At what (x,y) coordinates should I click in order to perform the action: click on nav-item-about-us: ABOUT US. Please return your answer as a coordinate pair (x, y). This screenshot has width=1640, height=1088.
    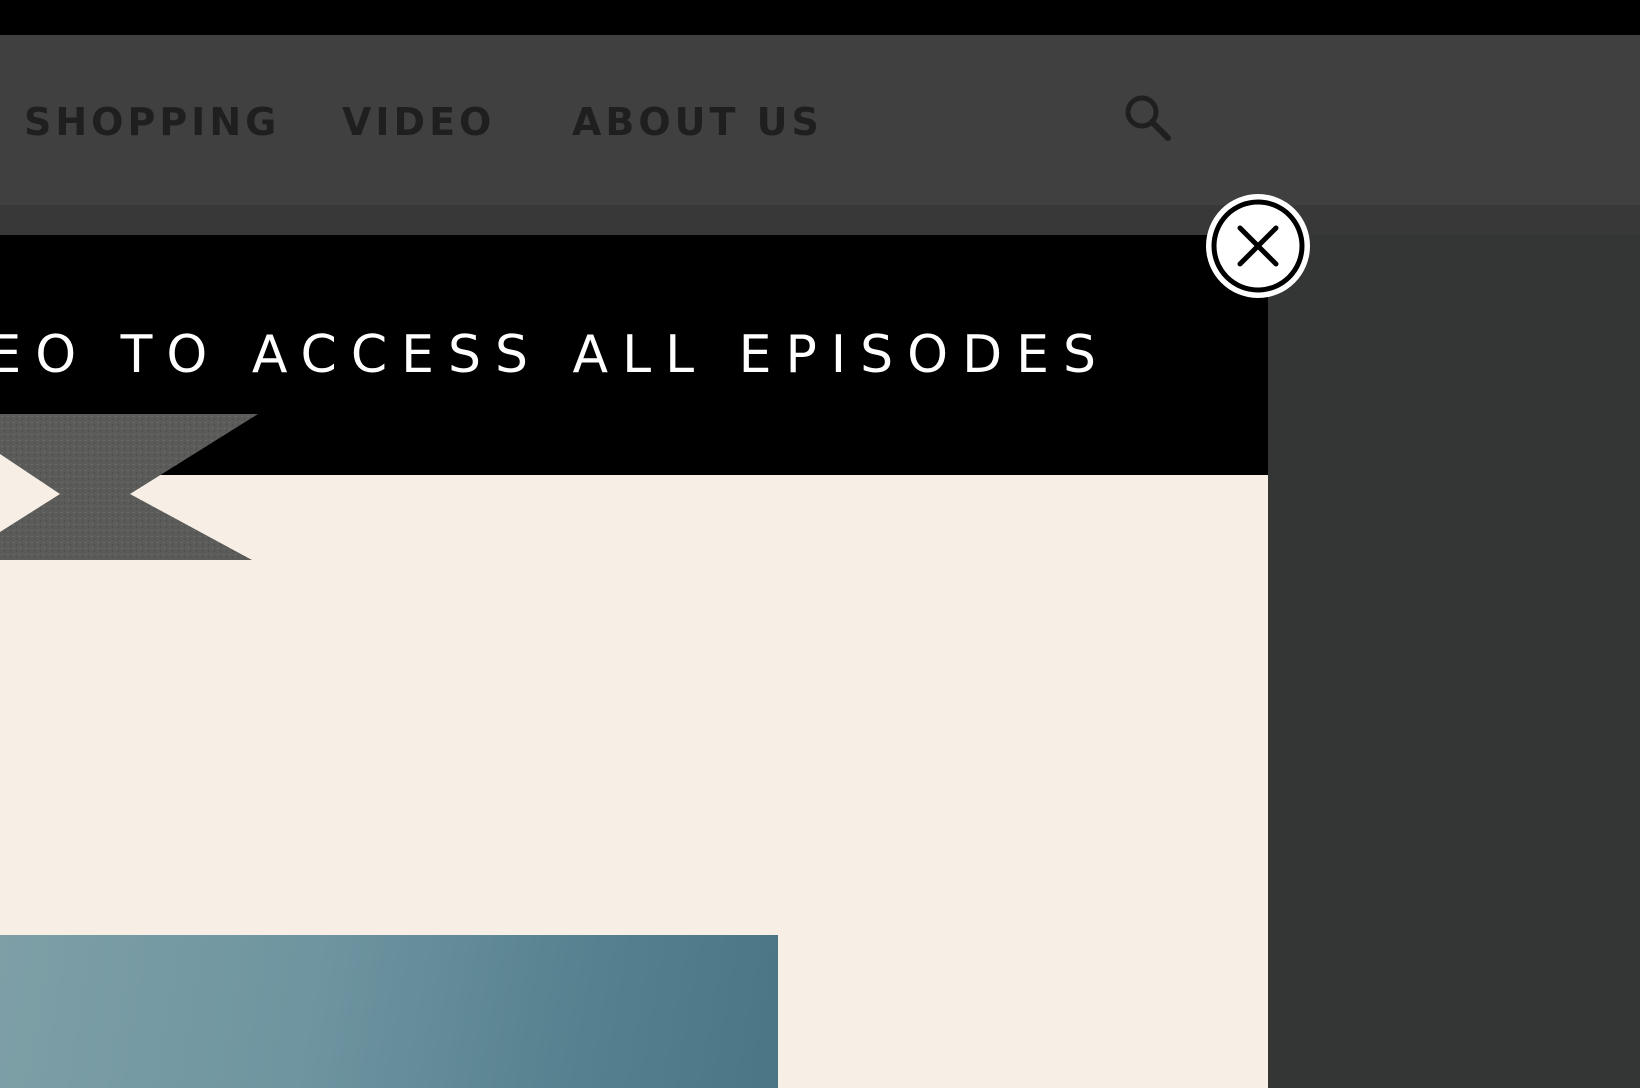
    Looking at the image, I should click on (697, 122).